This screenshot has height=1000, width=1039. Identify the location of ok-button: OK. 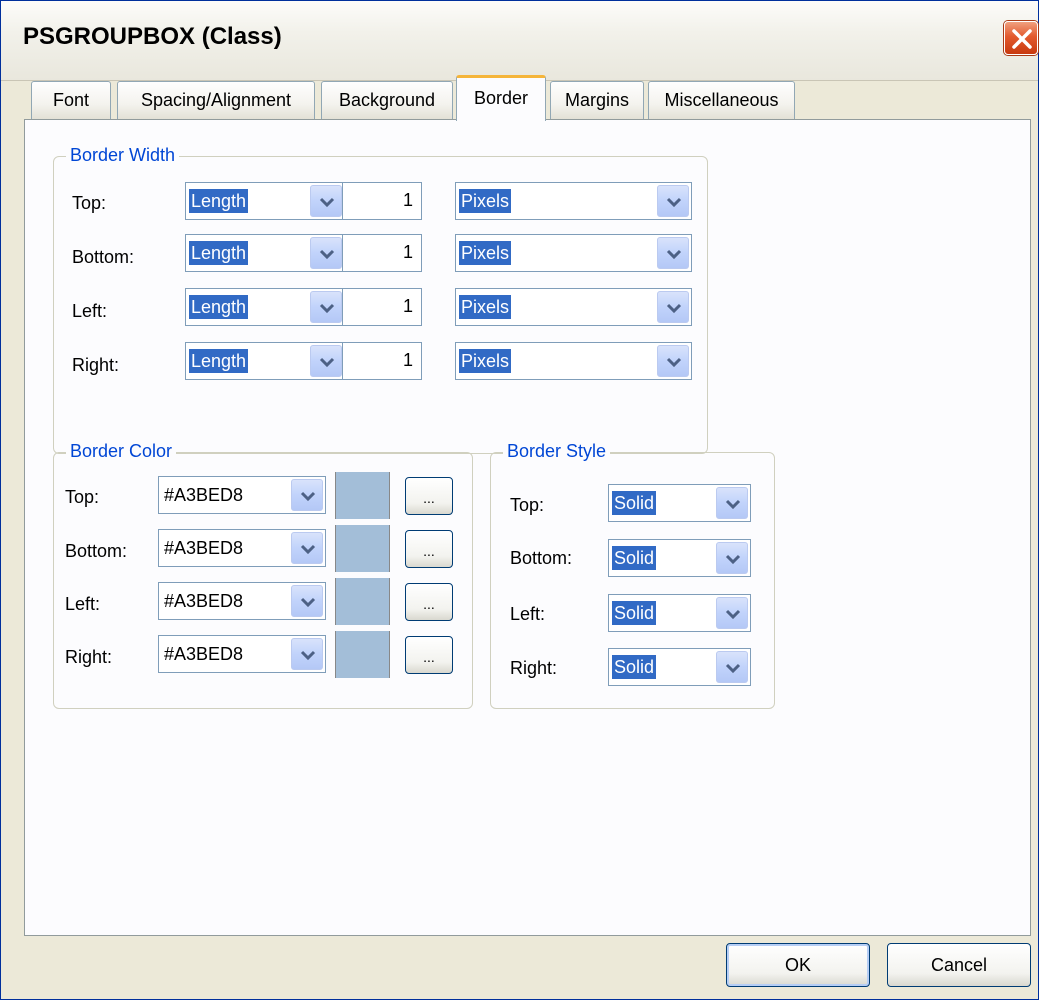
(798, 965).